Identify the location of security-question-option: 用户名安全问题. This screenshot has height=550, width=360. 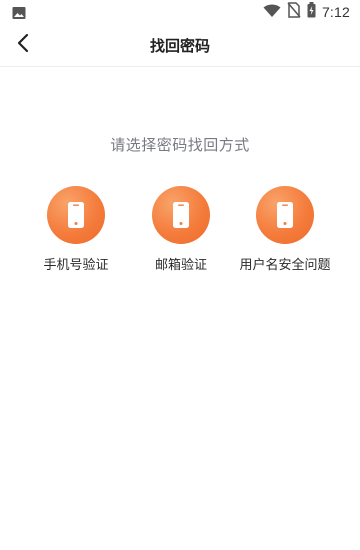
(285, 229).